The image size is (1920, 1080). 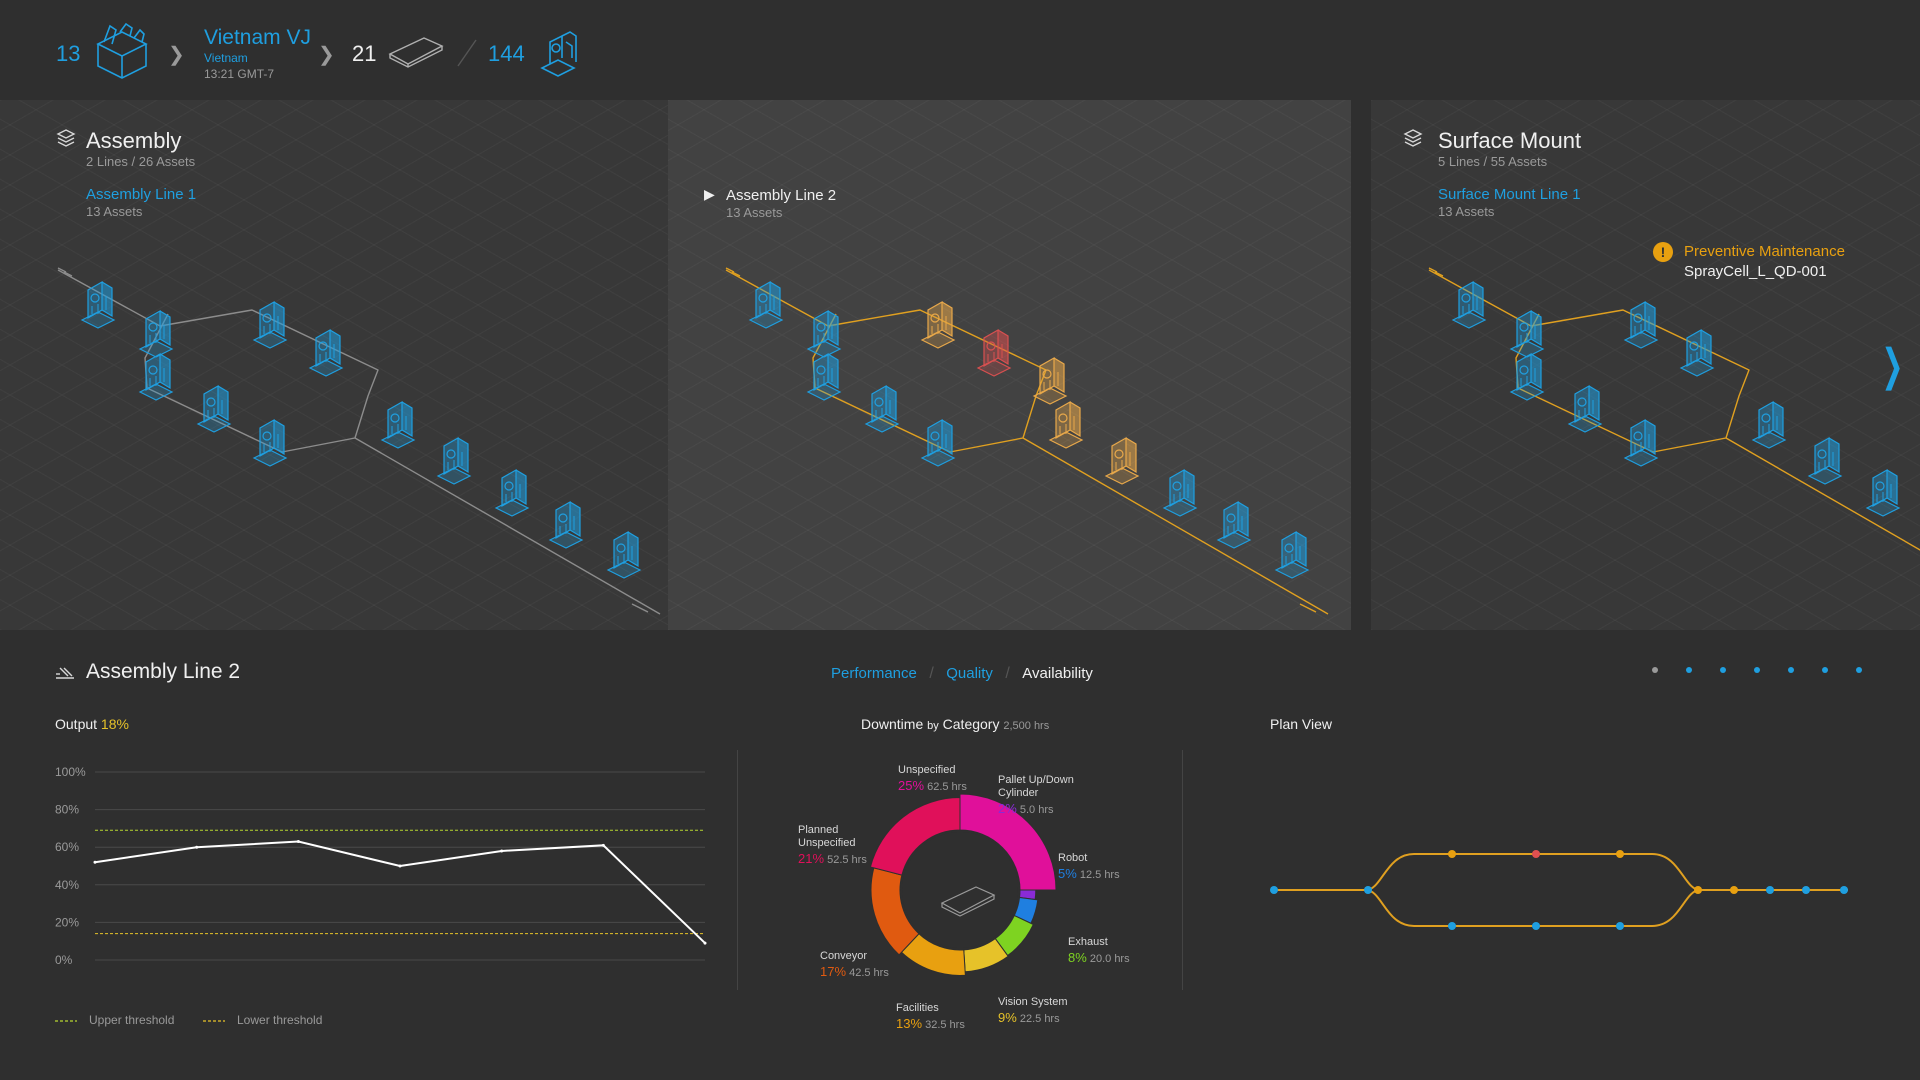 What do you see at coordinates (1073, 858) in the screenshot?
I see `donut-category-label: Robot` at bounding box center [1073, 858].